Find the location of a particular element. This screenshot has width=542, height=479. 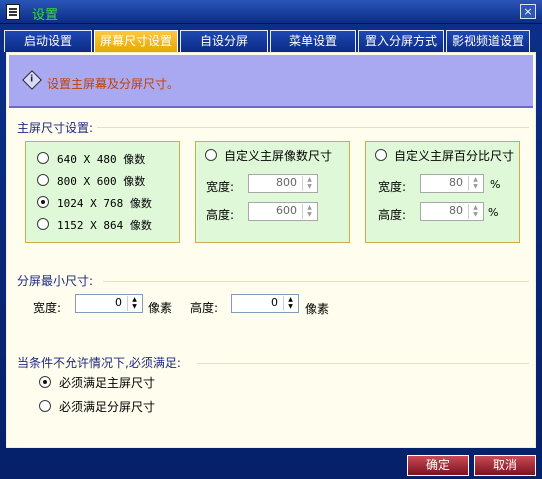

custom-percent-width-label: 宽度: is located at coordinates (392, 187).